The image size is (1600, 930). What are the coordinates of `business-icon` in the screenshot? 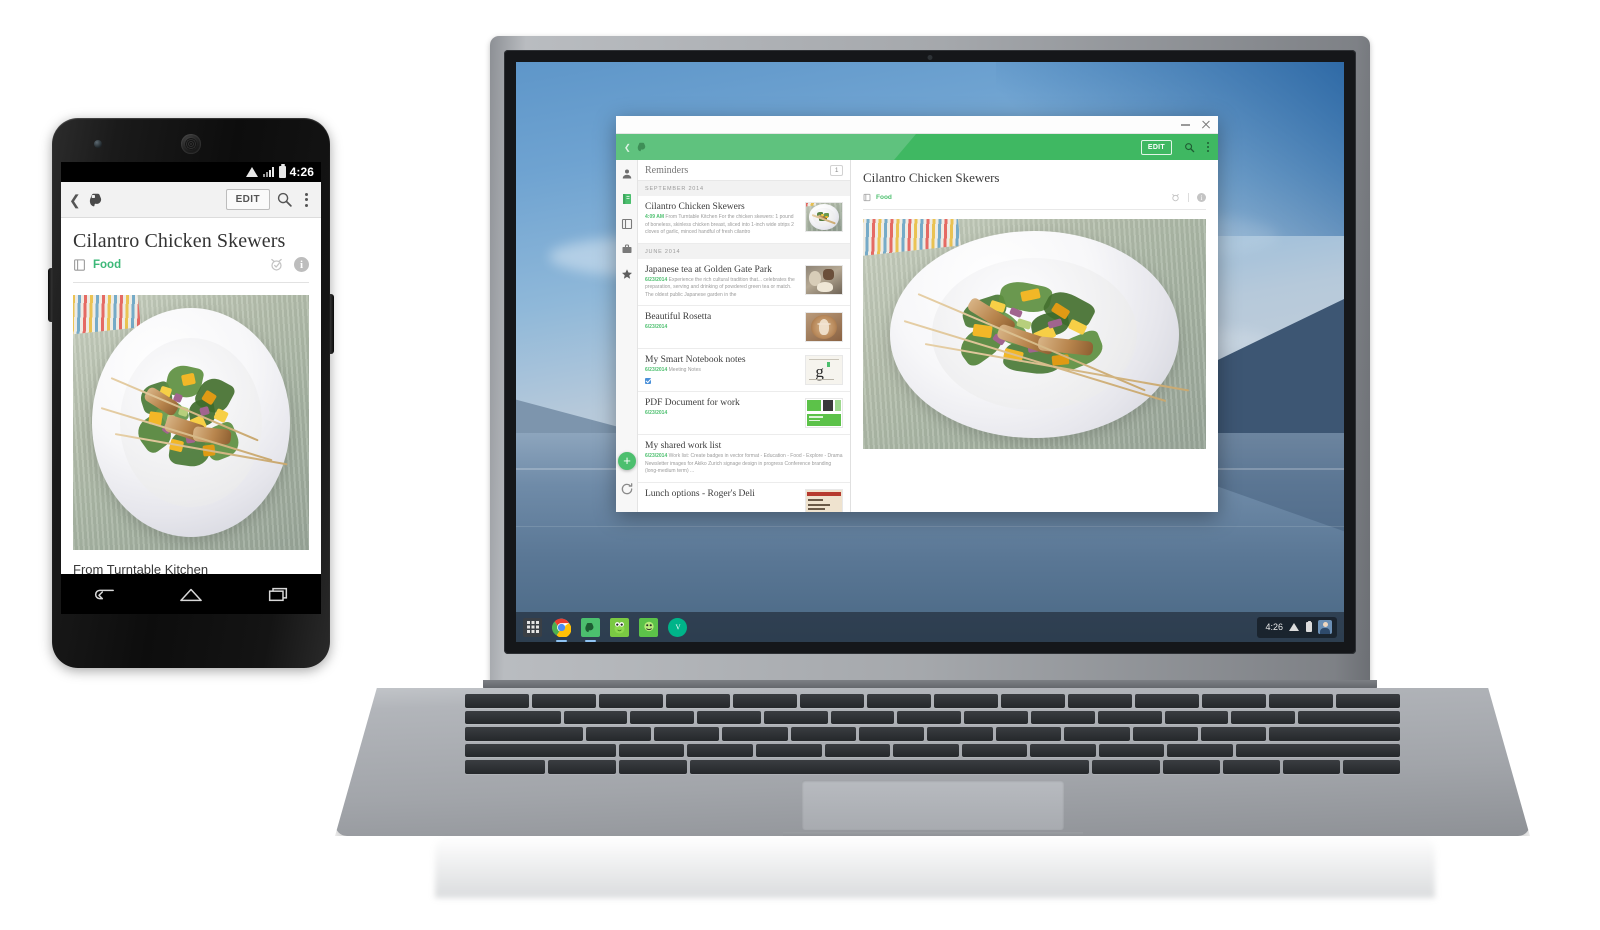 It's located at (627, 249).